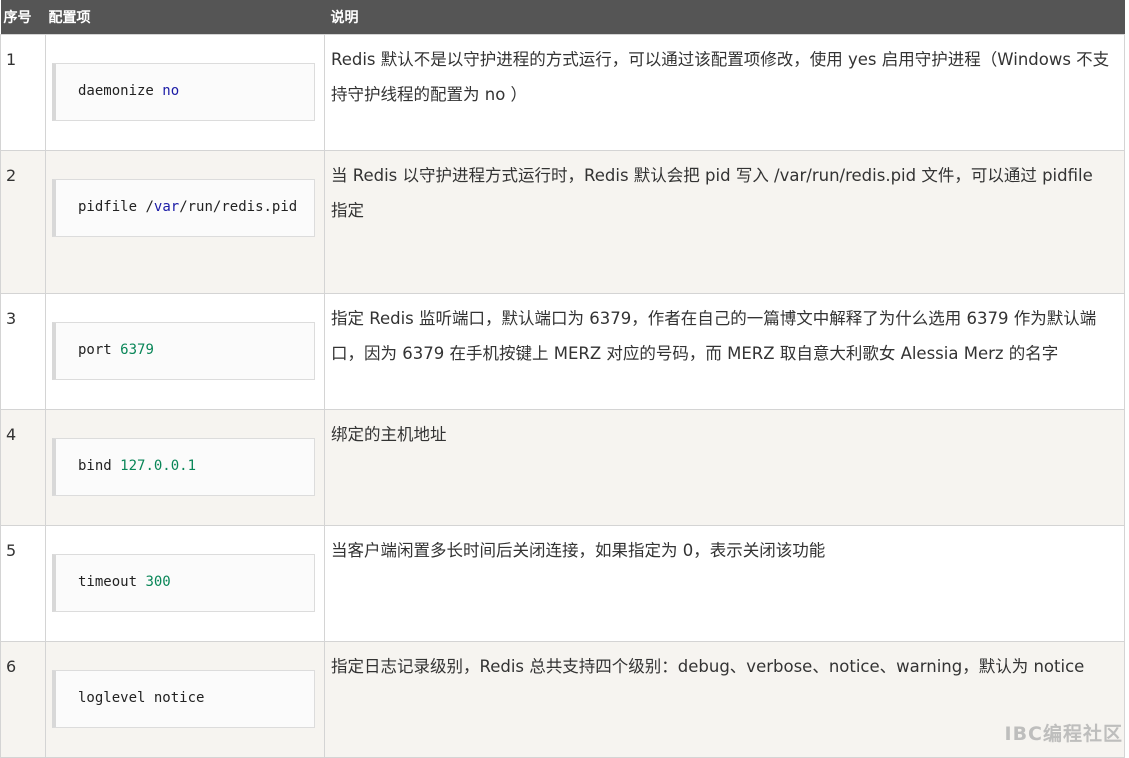 The height and width of the screenshot is (758, 1129). I want to click on config-item-cell: bind 127.0.0.1, so click(185, 467).